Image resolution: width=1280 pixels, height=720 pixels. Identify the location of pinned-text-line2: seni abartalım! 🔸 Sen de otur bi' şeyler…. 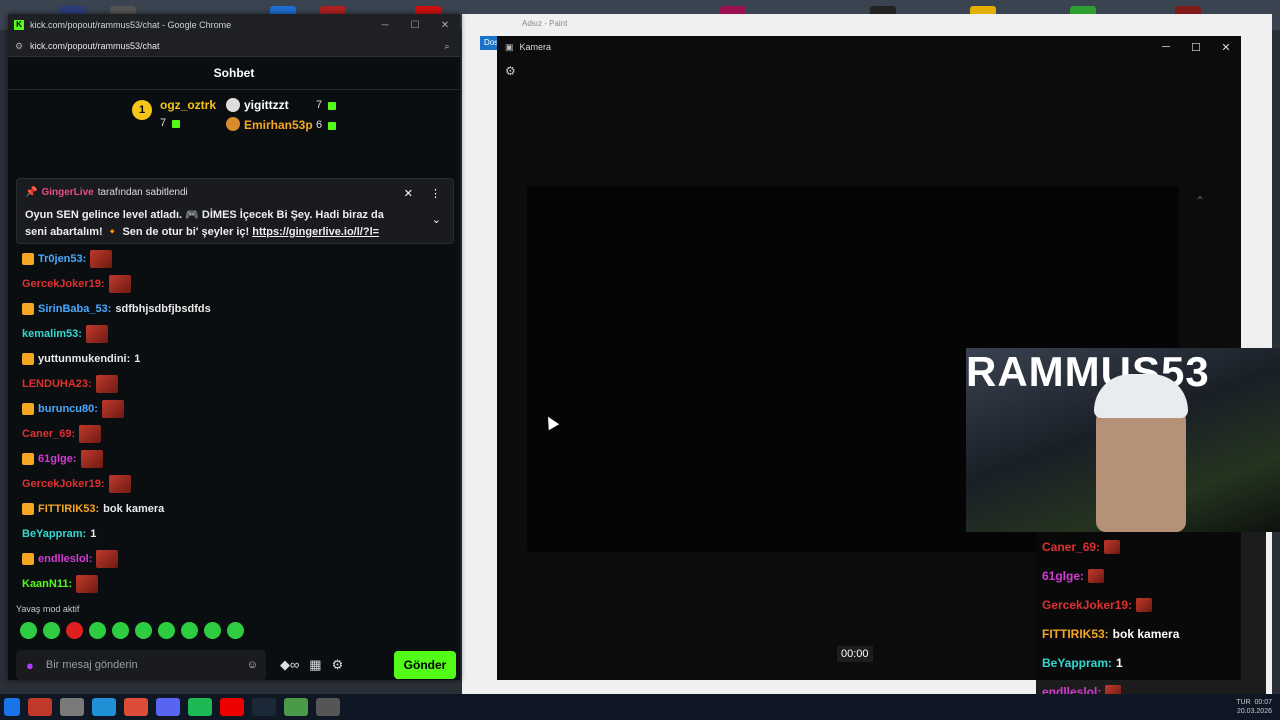
(137, 232).